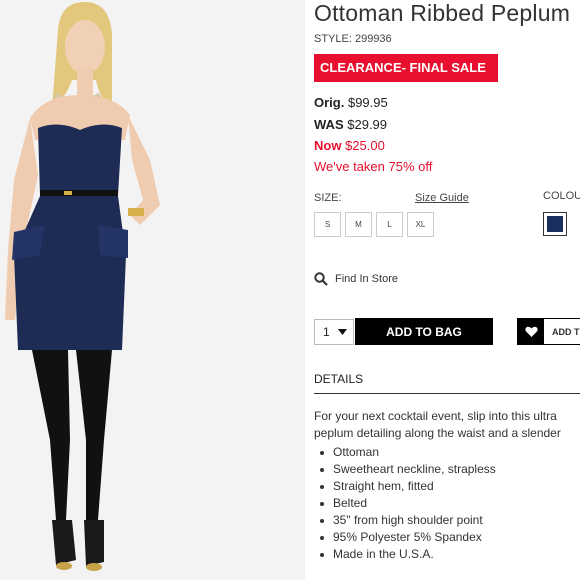 The height and width of the screenshot is (580, 580). I want to click on product-title: Ottoman Ribbed Peplum, so click(442, 13).